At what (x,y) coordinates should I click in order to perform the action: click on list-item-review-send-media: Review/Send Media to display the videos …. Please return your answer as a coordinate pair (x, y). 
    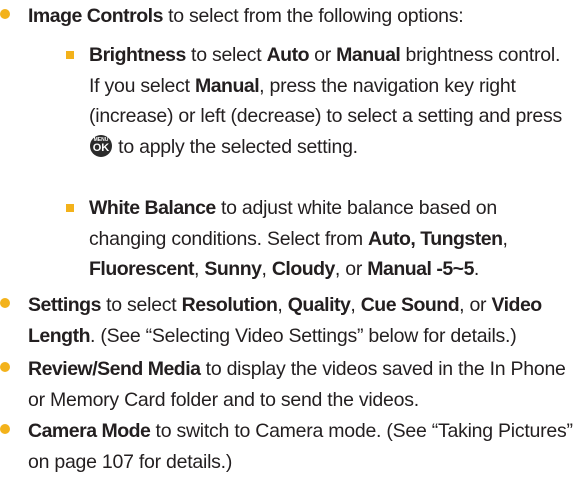
    Looking at the image, I should click on (288, 384).